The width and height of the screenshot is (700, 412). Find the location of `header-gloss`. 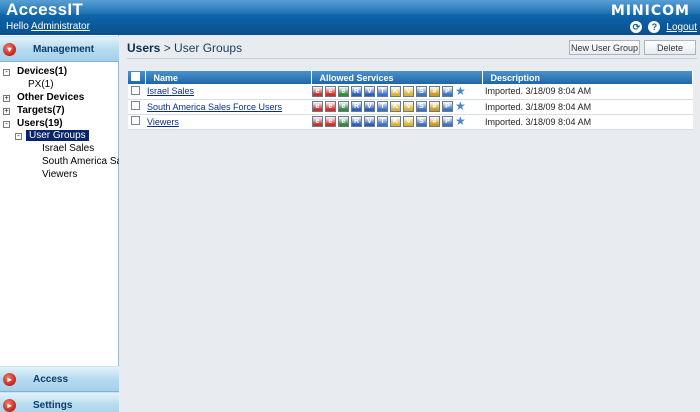

header-gloss is located at coordinates (350, 7).